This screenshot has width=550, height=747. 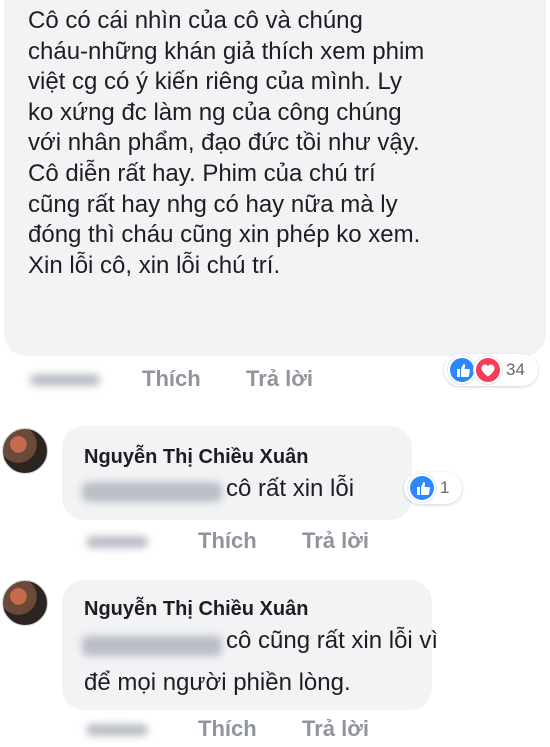 What do you see at coordinates (195, 20) in the screenshot?
I see `comment-1-line-1: Cô có cái nhìn của cô và chúng` at bounding box center [195, 20].